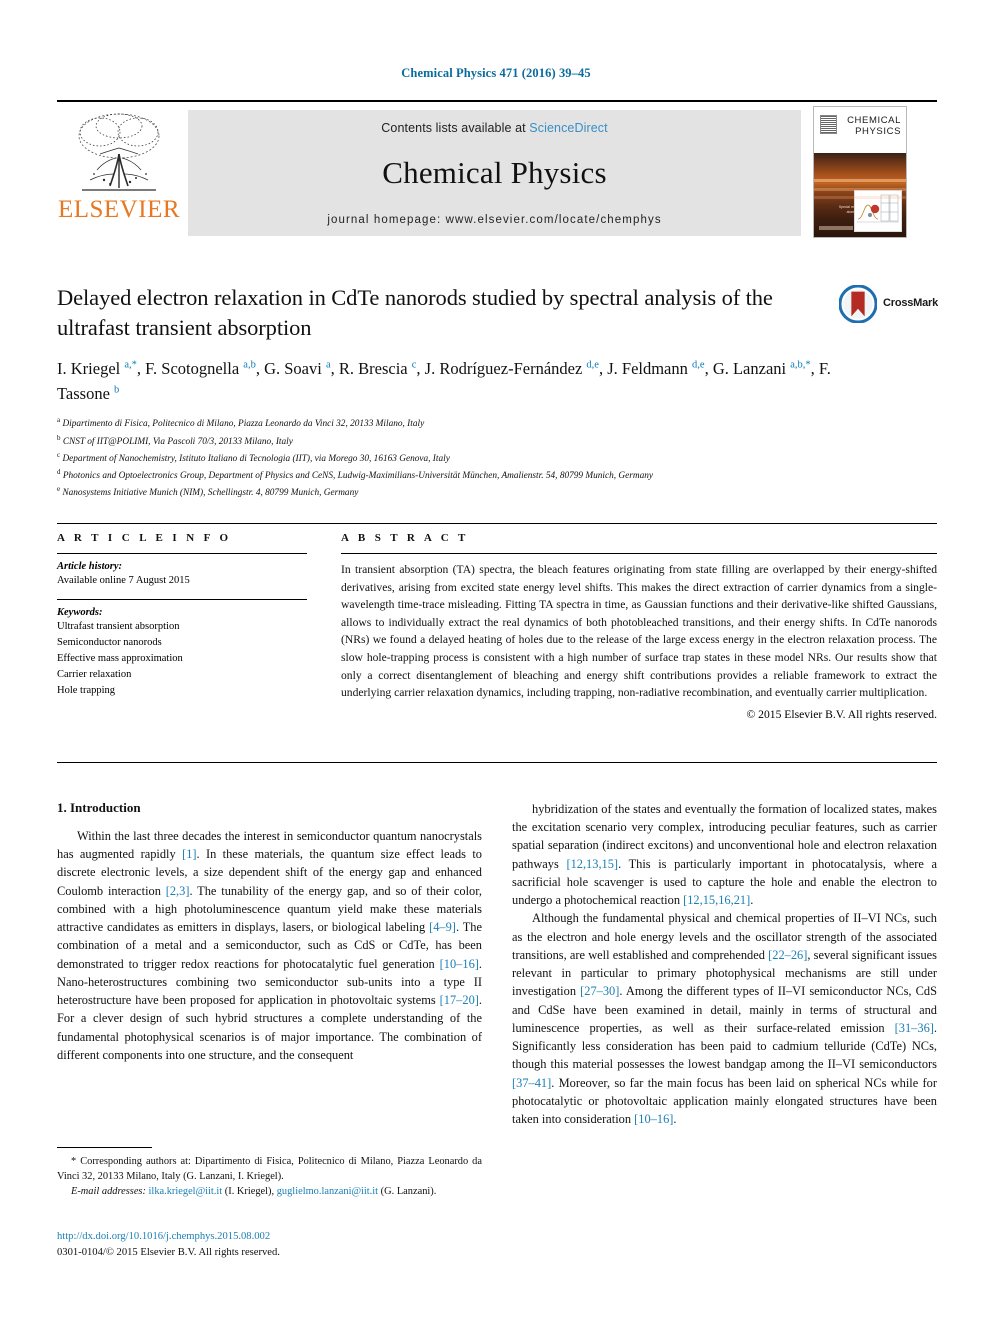  I want to click on cover-inset-figure, so click(878, 211).